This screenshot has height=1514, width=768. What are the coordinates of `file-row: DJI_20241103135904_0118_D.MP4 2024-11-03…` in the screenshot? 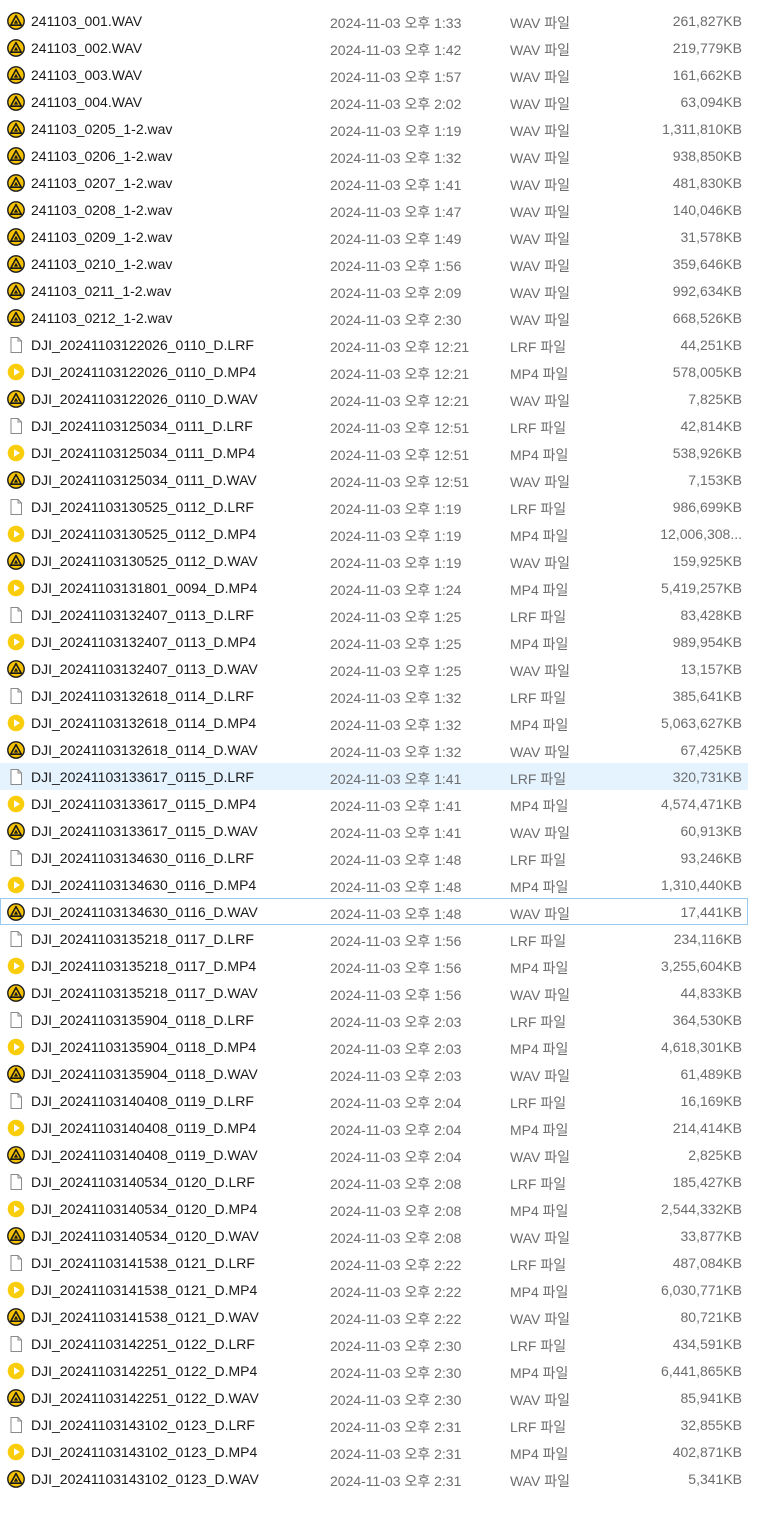 It's located at (374, 1046).